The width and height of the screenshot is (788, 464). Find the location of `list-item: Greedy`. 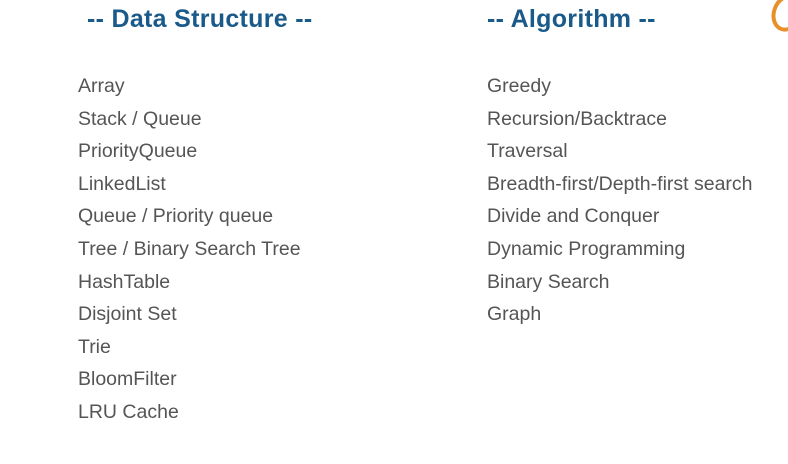

list-item: Greedy is located at coordinates (519, 86).